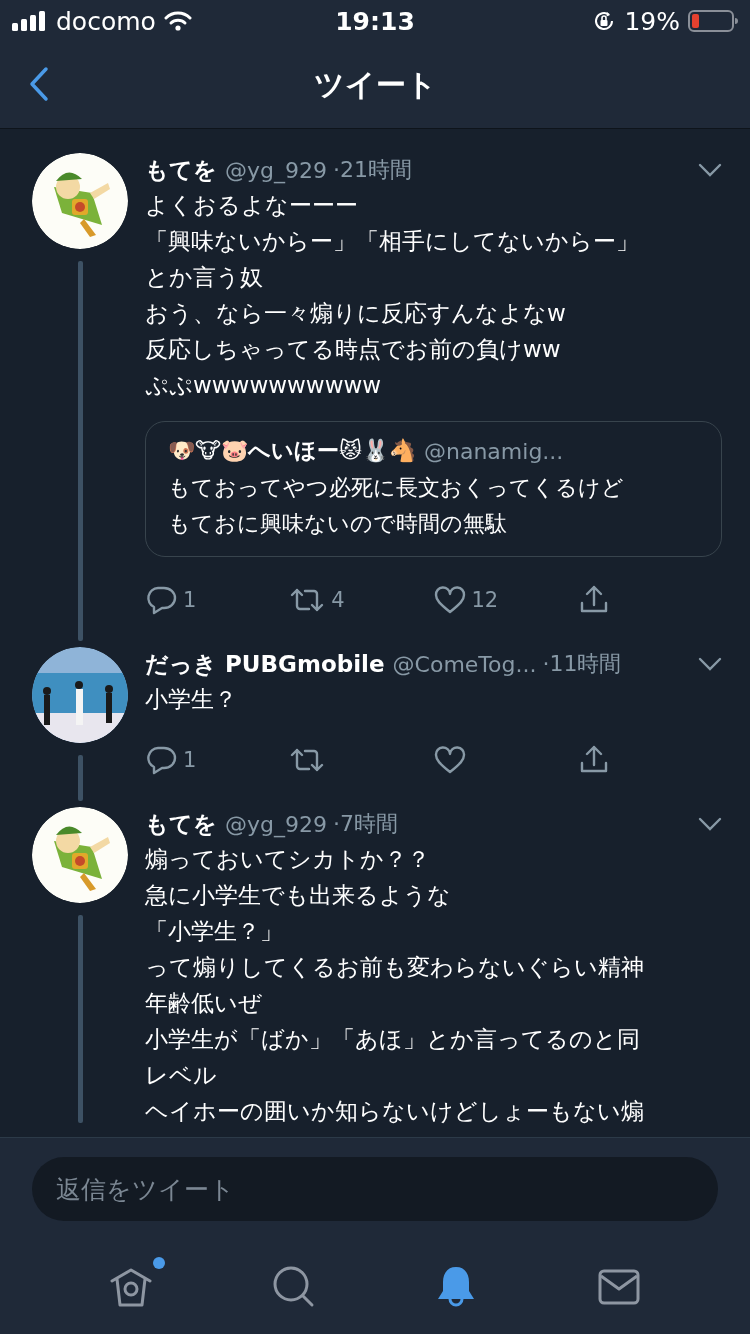 The image size is (750, 1334). What do you see at coordinates (372, 170) in the screenshot?
I see `tweet-time: ·21時間` at bounding box center [372, 170].